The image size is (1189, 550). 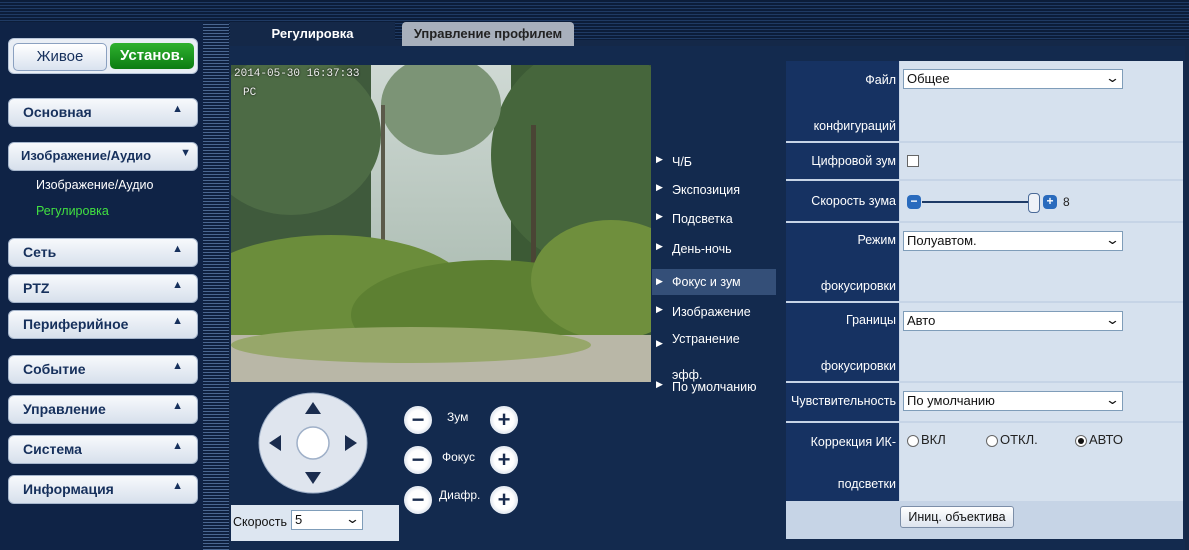 I want to click on config-file-cell: Общее ⌄, so click(x=1041, y=101).